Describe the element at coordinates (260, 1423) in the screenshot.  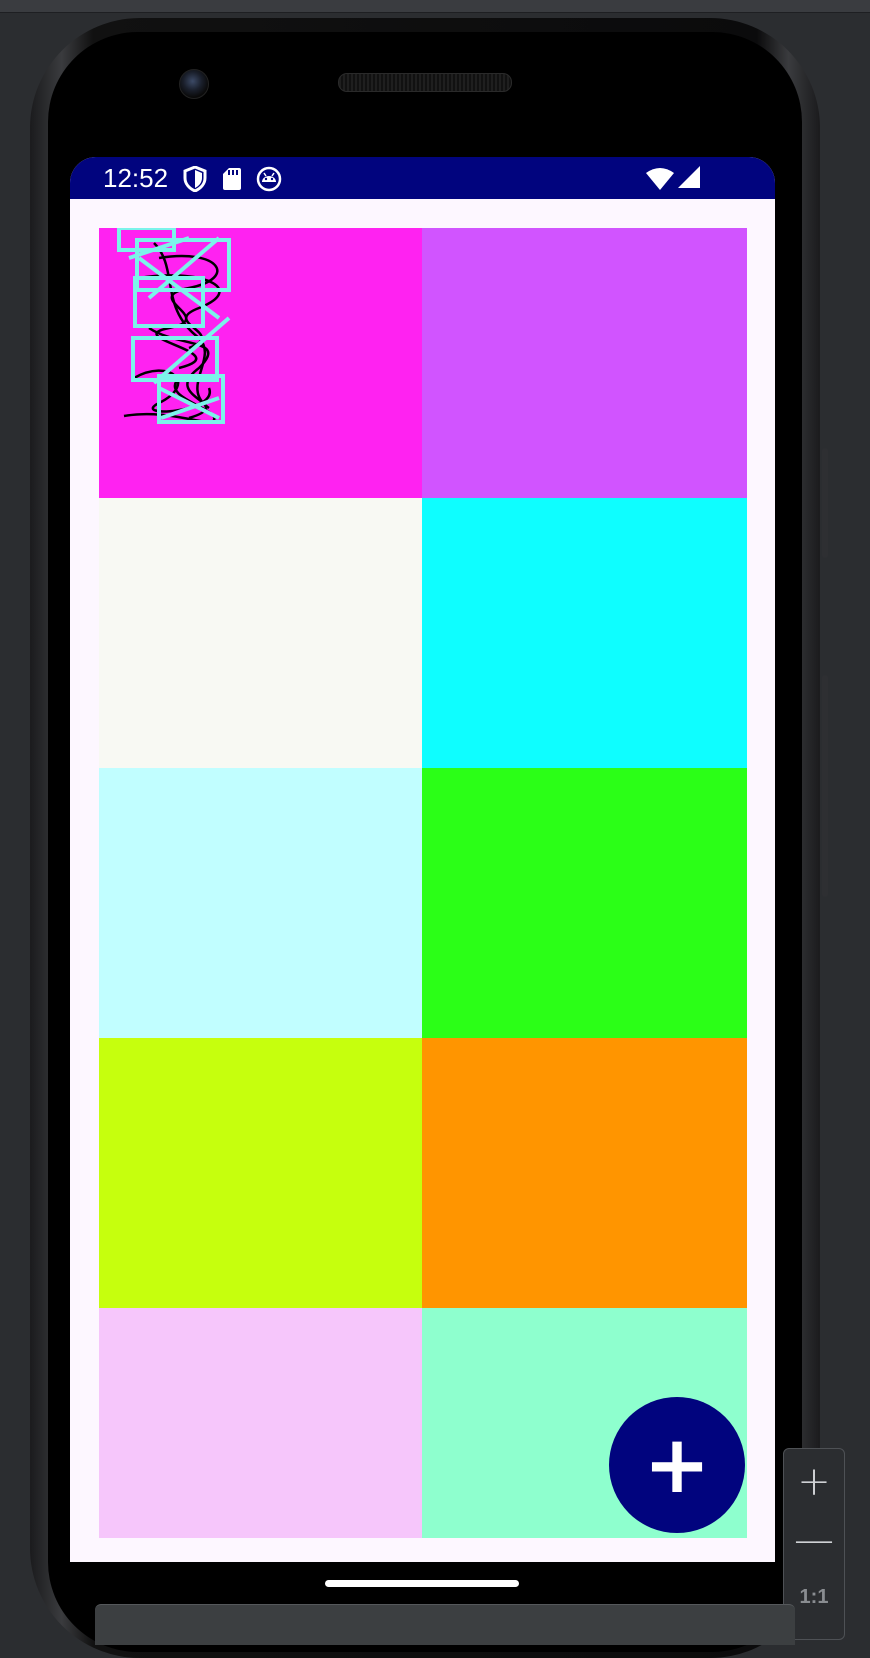
I see `tile-pink` at that location.